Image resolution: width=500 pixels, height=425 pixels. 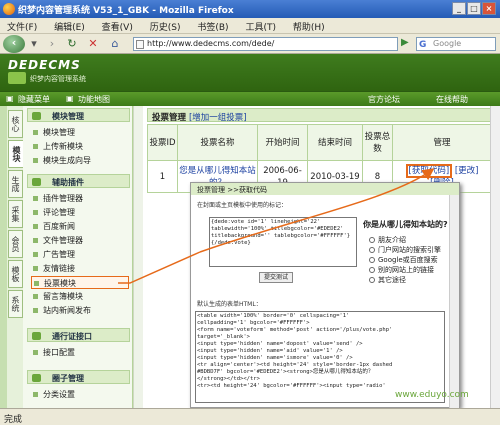 I want to click on col-end: 结束时间, so click(x=335, y=142).